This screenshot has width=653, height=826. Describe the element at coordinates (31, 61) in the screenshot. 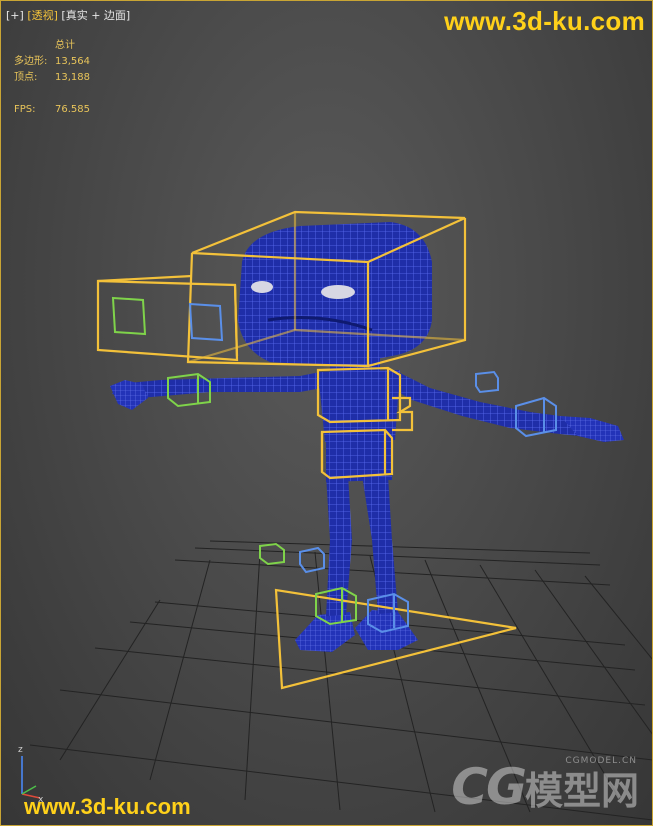

I see `stats-polys-label: 多边形:` at that location.